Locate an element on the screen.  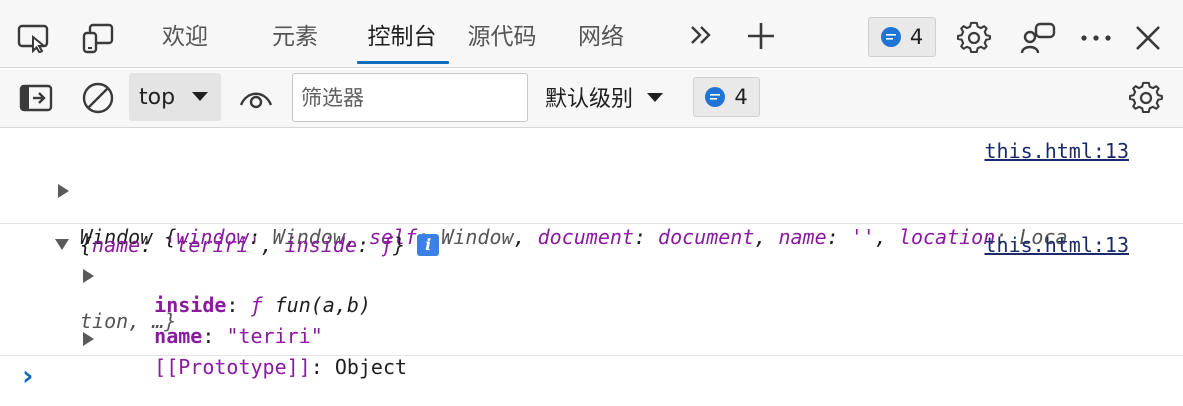
object-summary-text: {name: 'teriri', inside: ƒ} is located at coordinates (242, 245).